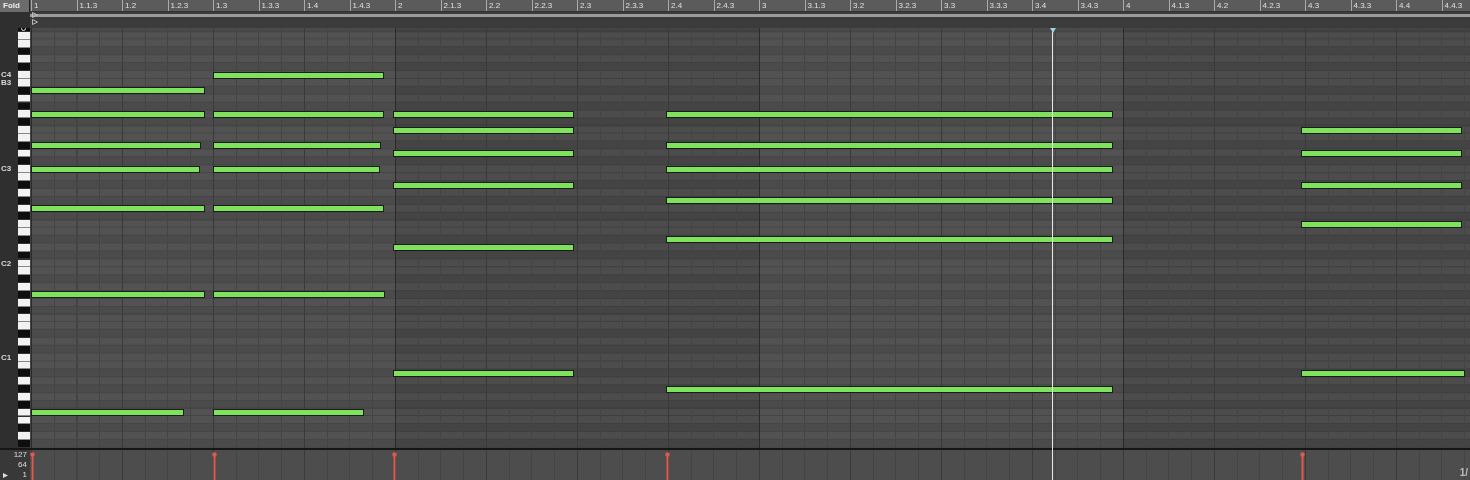  I want to click on ruler-label: 4, so click(1127, 5).